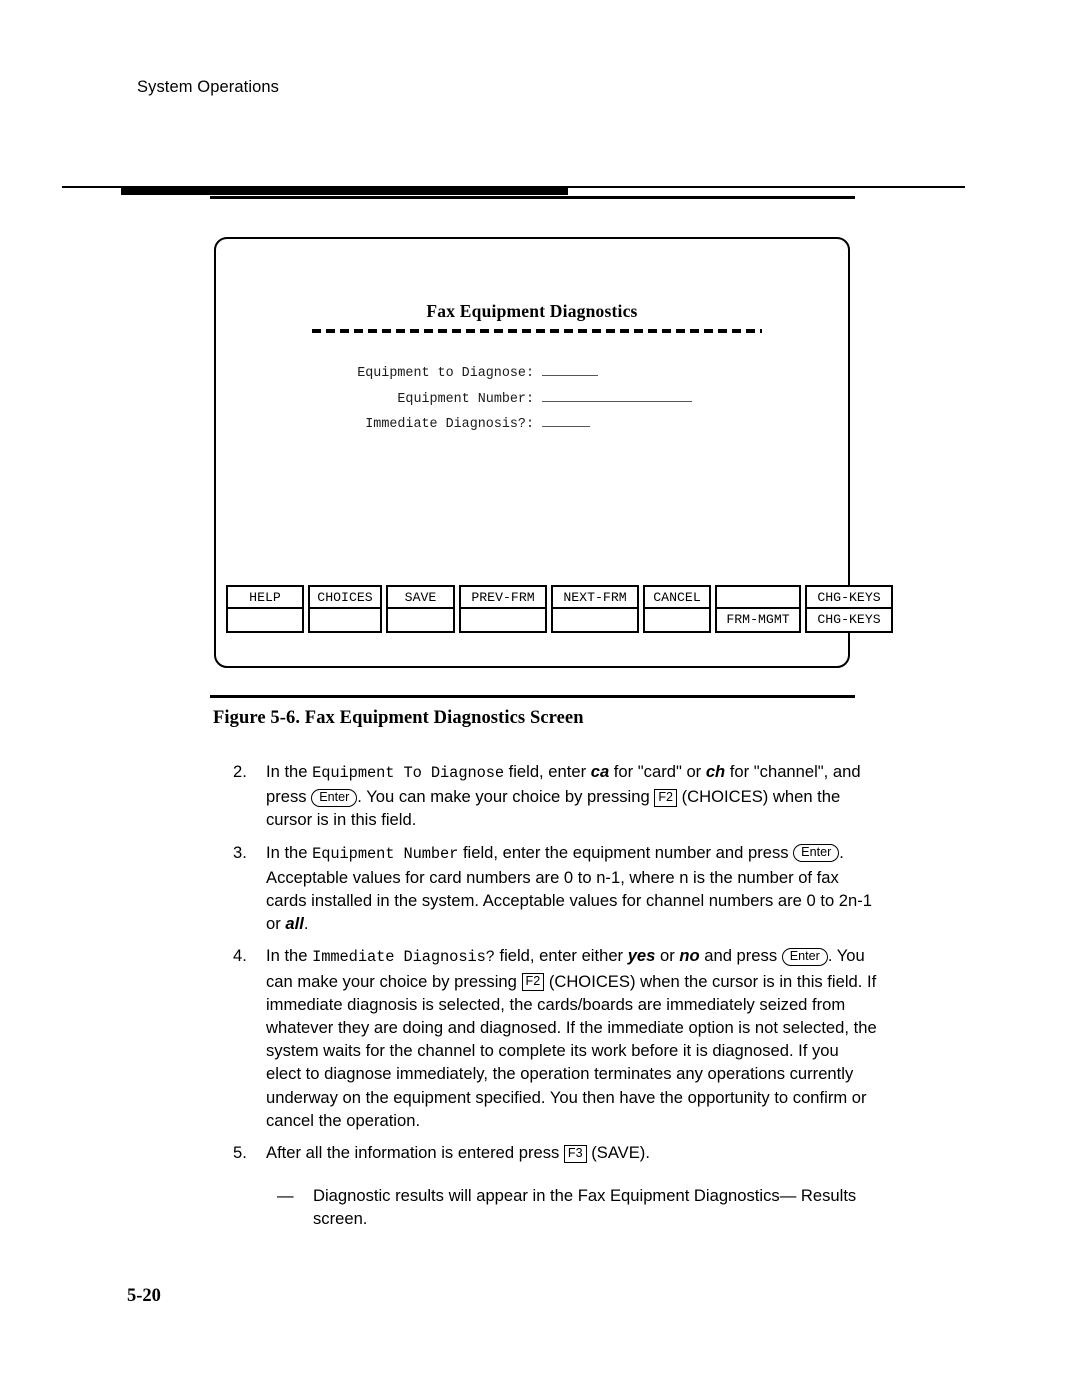 This screenshot has width=1080, height=1397. I want to click on screen-title-divider, so click(537, 331).